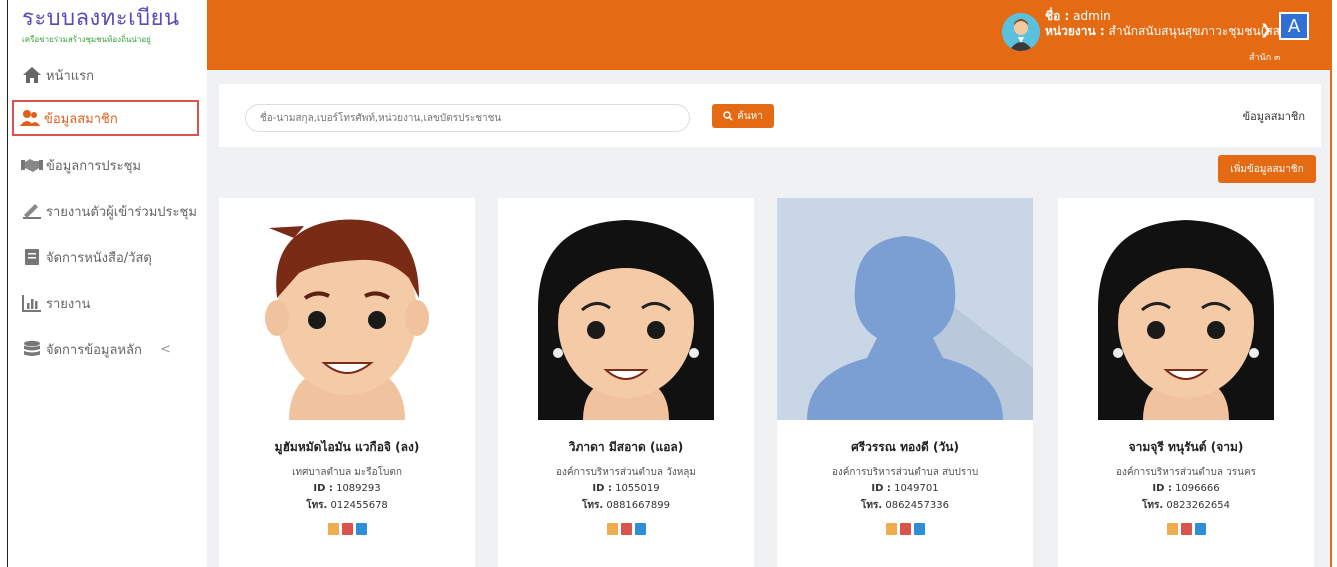 The image size is (1337, 567). What do you see at coordinates (358, 488) in the screenshot?
I see `id-value: 1089293` at bounding box center [358, 488].